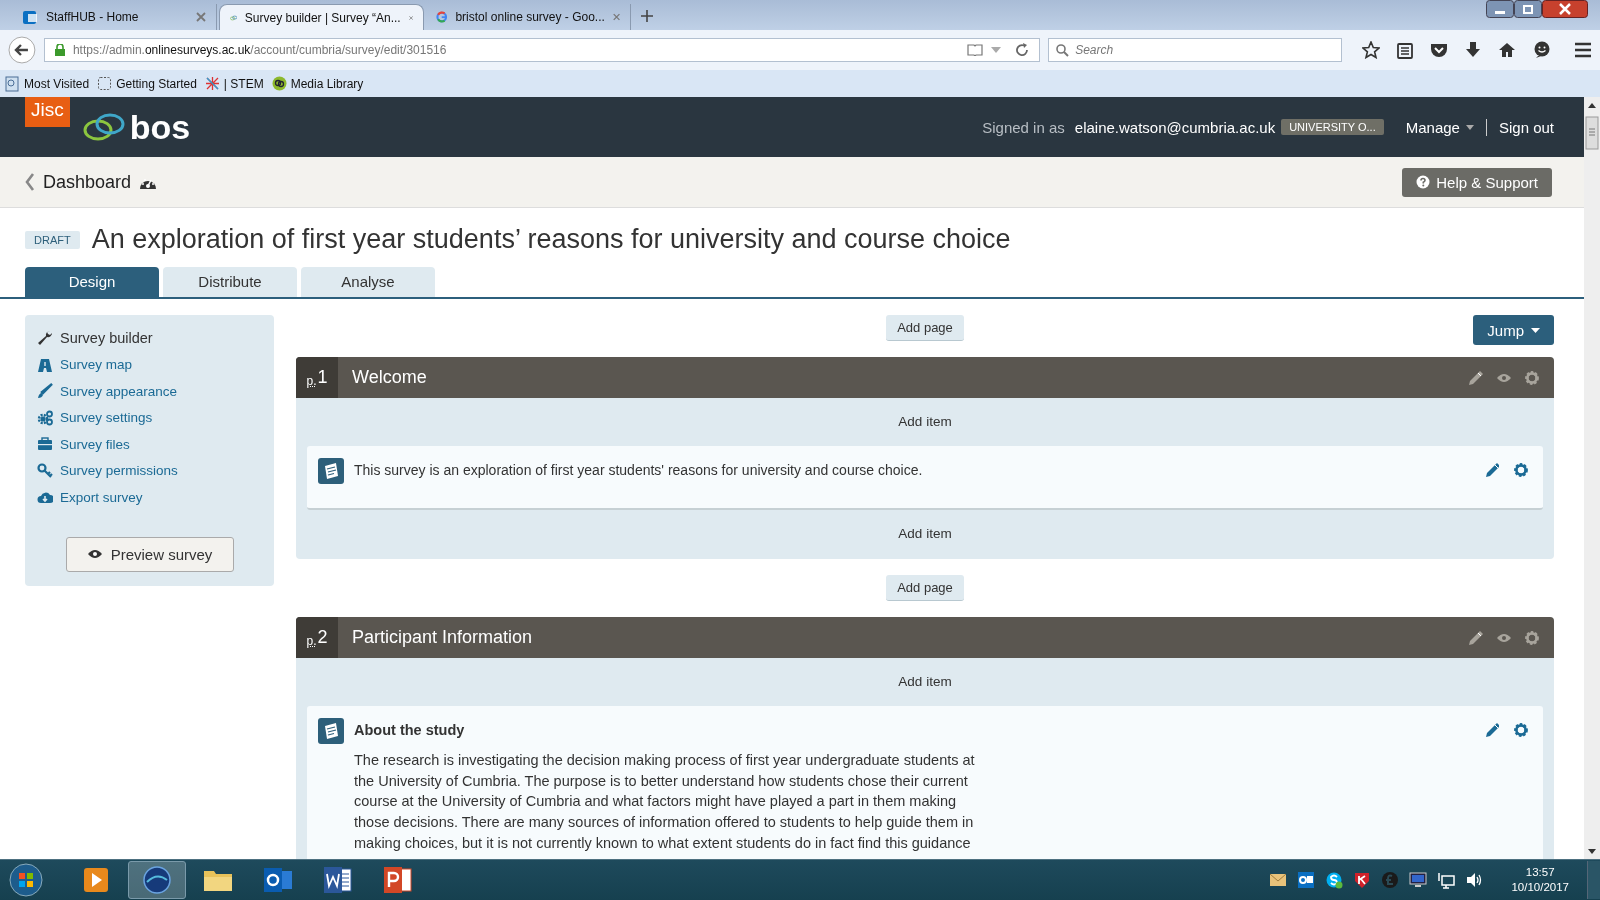 The width and height of the screenshot is (1600, 900). I want to click on bookmark-link: Getting Started, so click(147, 83).